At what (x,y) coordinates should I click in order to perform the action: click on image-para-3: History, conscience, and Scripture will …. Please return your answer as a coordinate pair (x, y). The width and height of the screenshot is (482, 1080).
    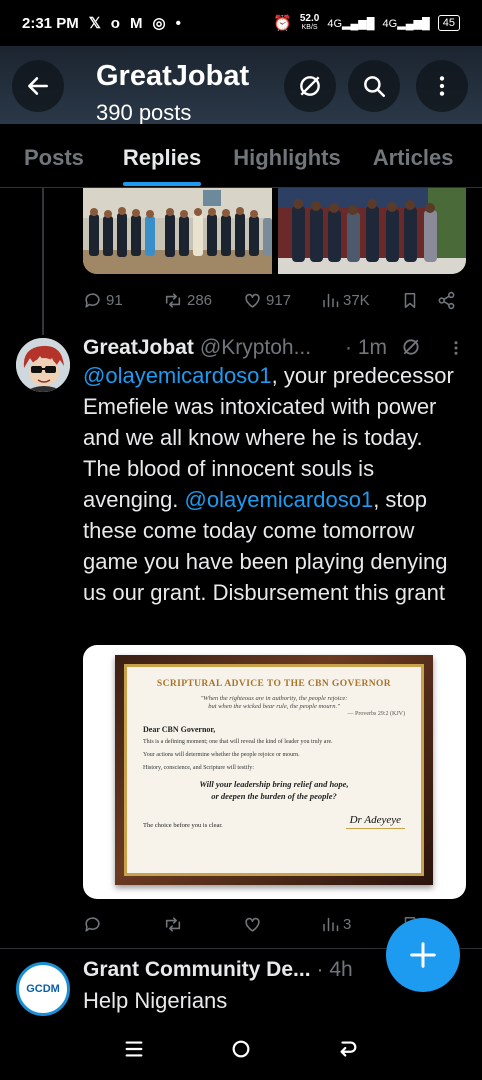
    Looking at the image, I should click on (199, 768).